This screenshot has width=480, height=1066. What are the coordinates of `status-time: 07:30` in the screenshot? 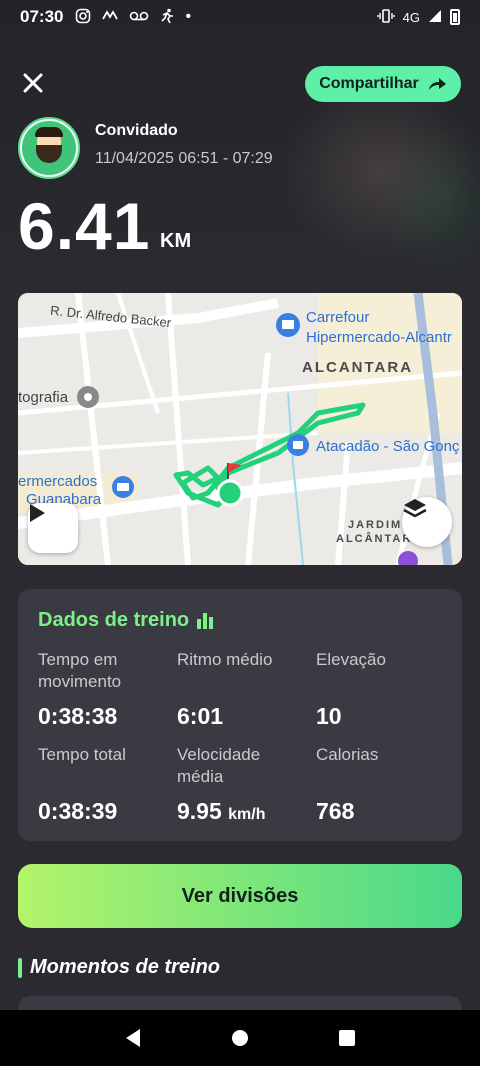 It's located at (42, 16).